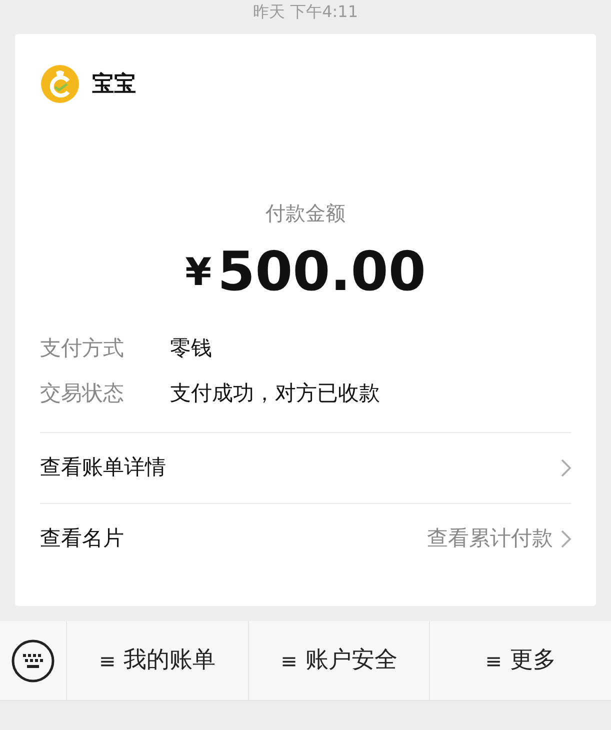 The height and width of the screenshot is (730, 611). I want to click on amount-label: 付款金额, so click(305, 213).